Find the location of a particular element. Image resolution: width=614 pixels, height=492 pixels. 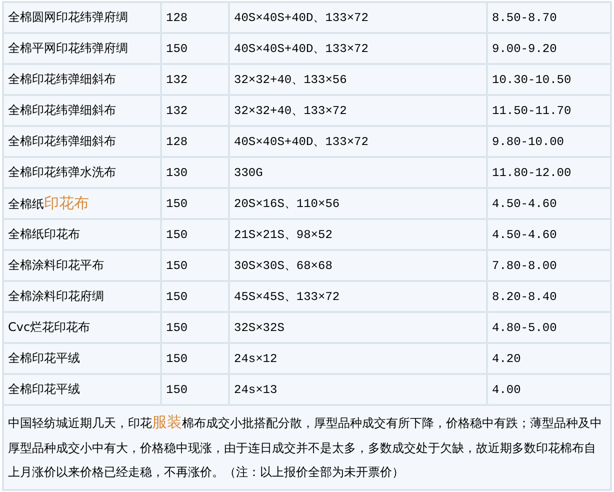

price-cell: 11.80-12.00 is located at coordinates (549, 172).